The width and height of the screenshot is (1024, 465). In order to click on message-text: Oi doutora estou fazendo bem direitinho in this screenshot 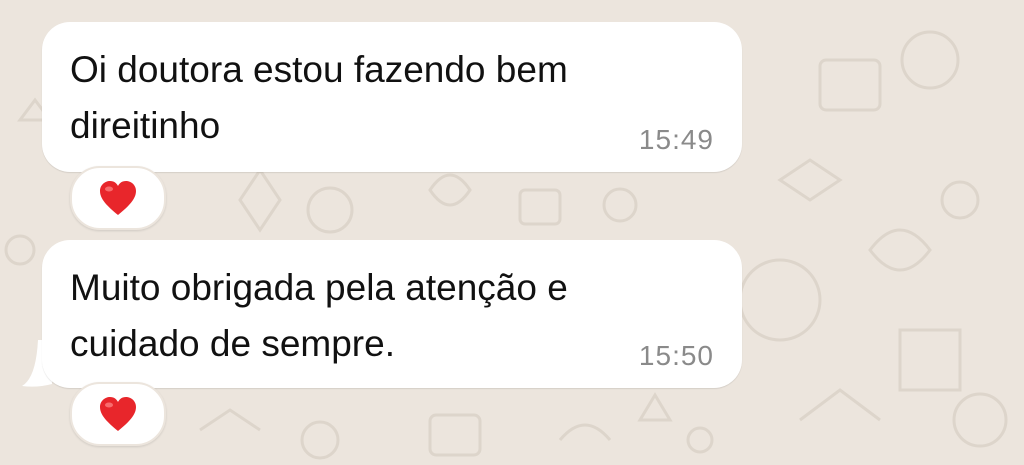, I will do `click(319, 97)`.